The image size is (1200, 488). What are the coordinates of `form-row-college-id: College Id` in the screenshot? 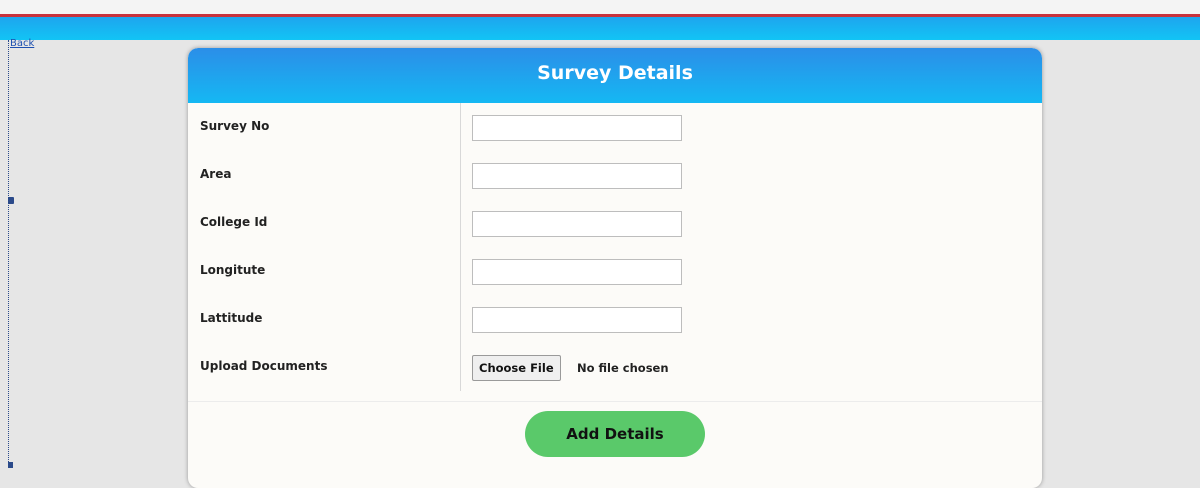 It's located at (615, 223).